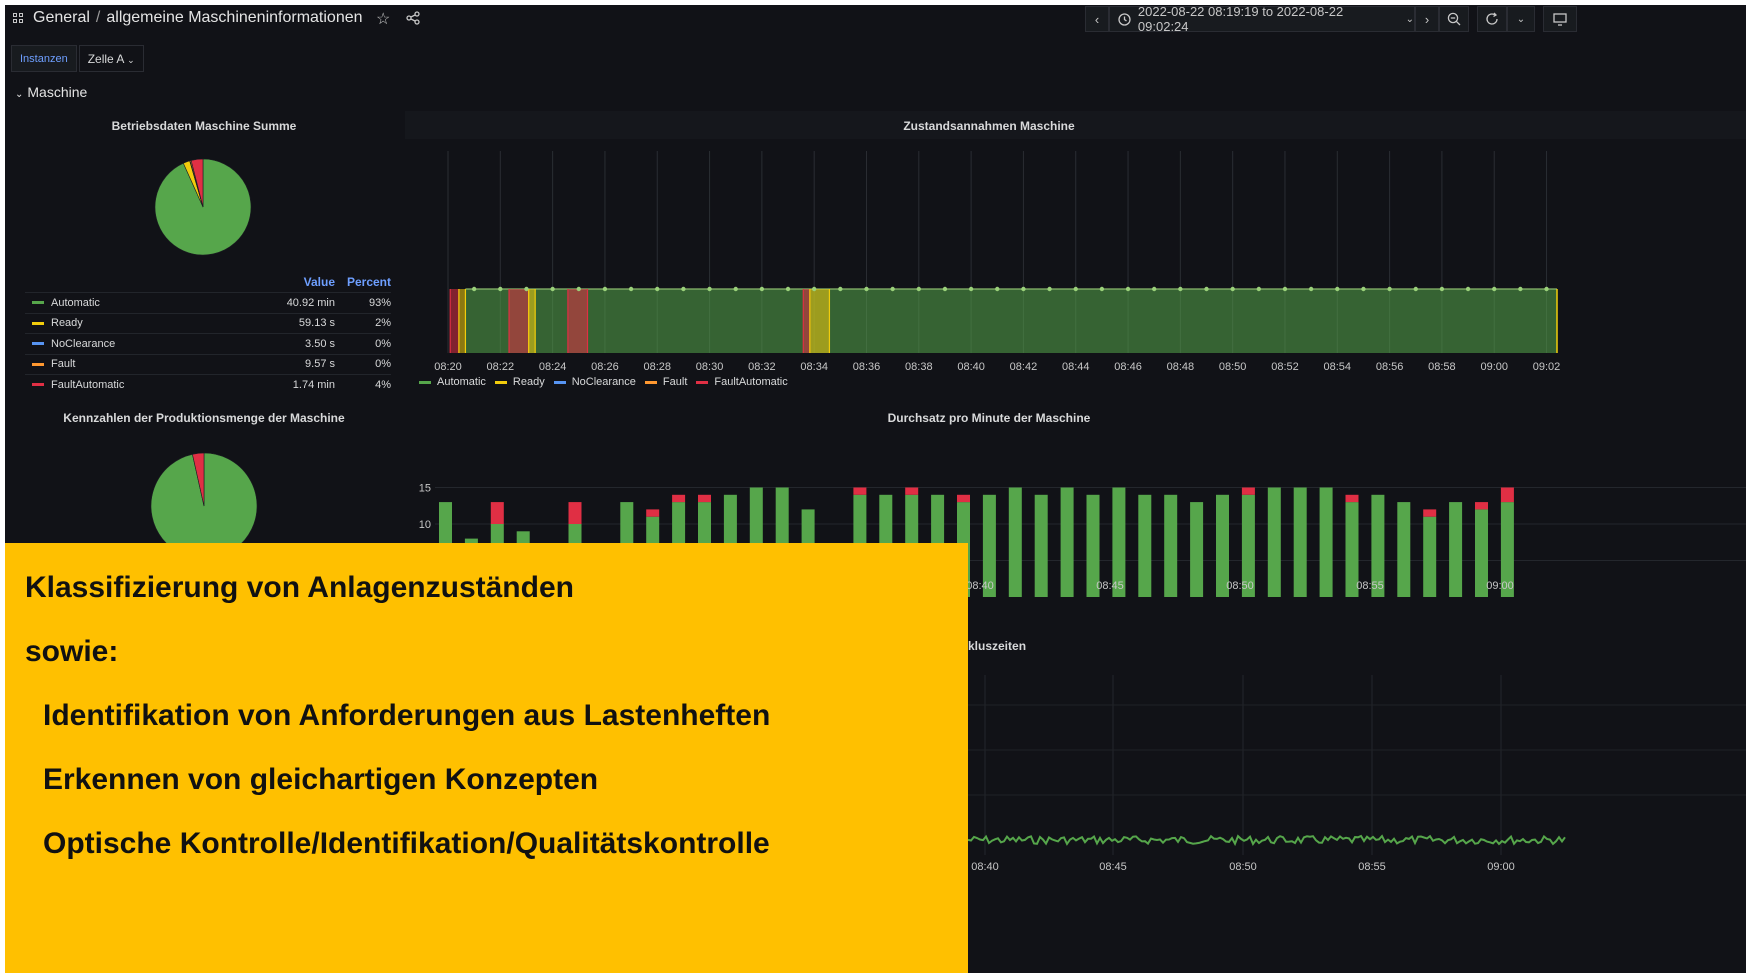  I want to click on refresh-button, so click(1492, 19).